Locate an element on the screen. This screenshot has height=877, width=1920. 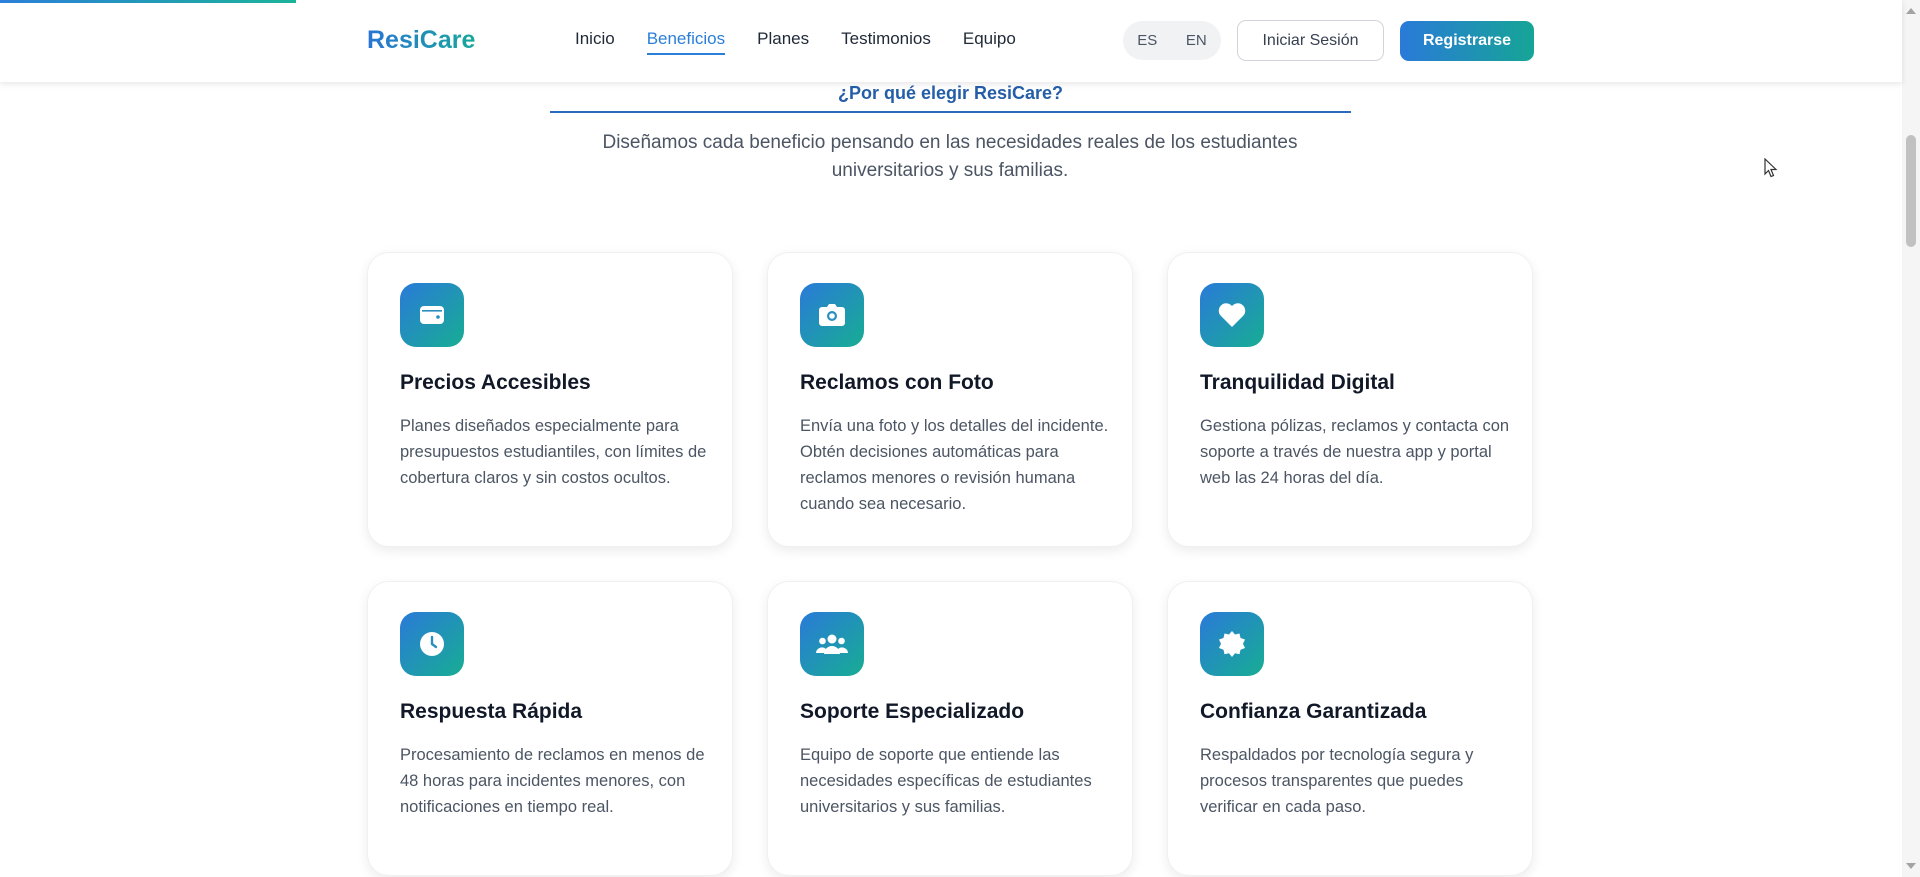
clock-icon is located at coordinates (432, 644).